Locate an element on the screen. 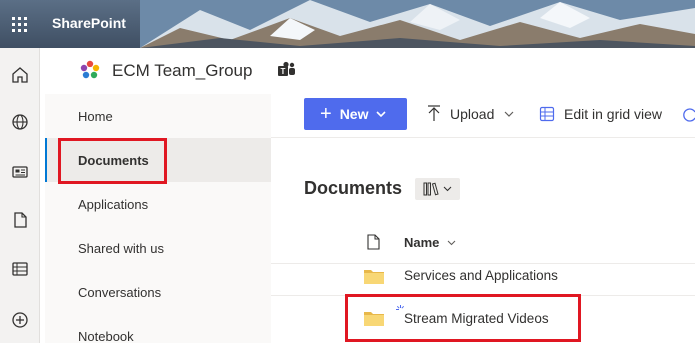  nav-item-home: Home is located at coordinates (158, 116).